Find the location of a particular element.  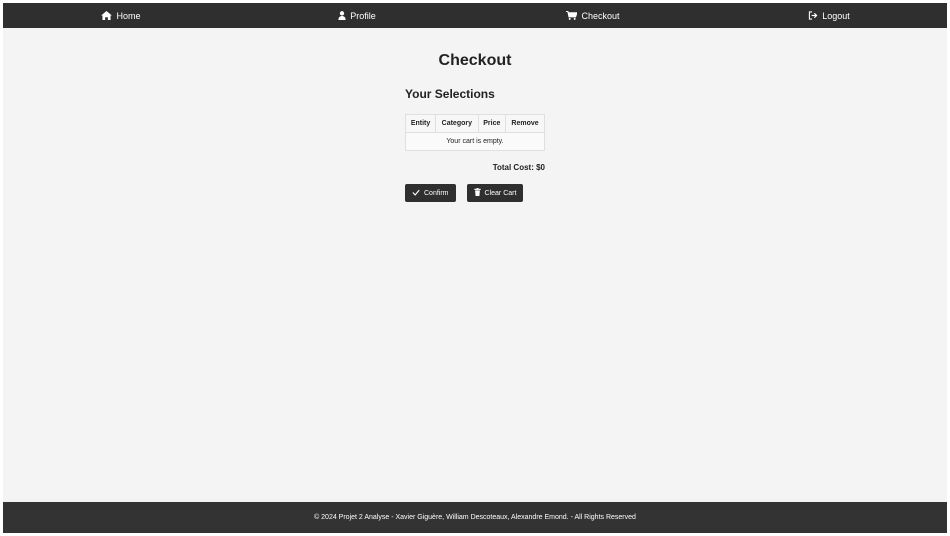

logout-icon is located at coordinates (813, 15).